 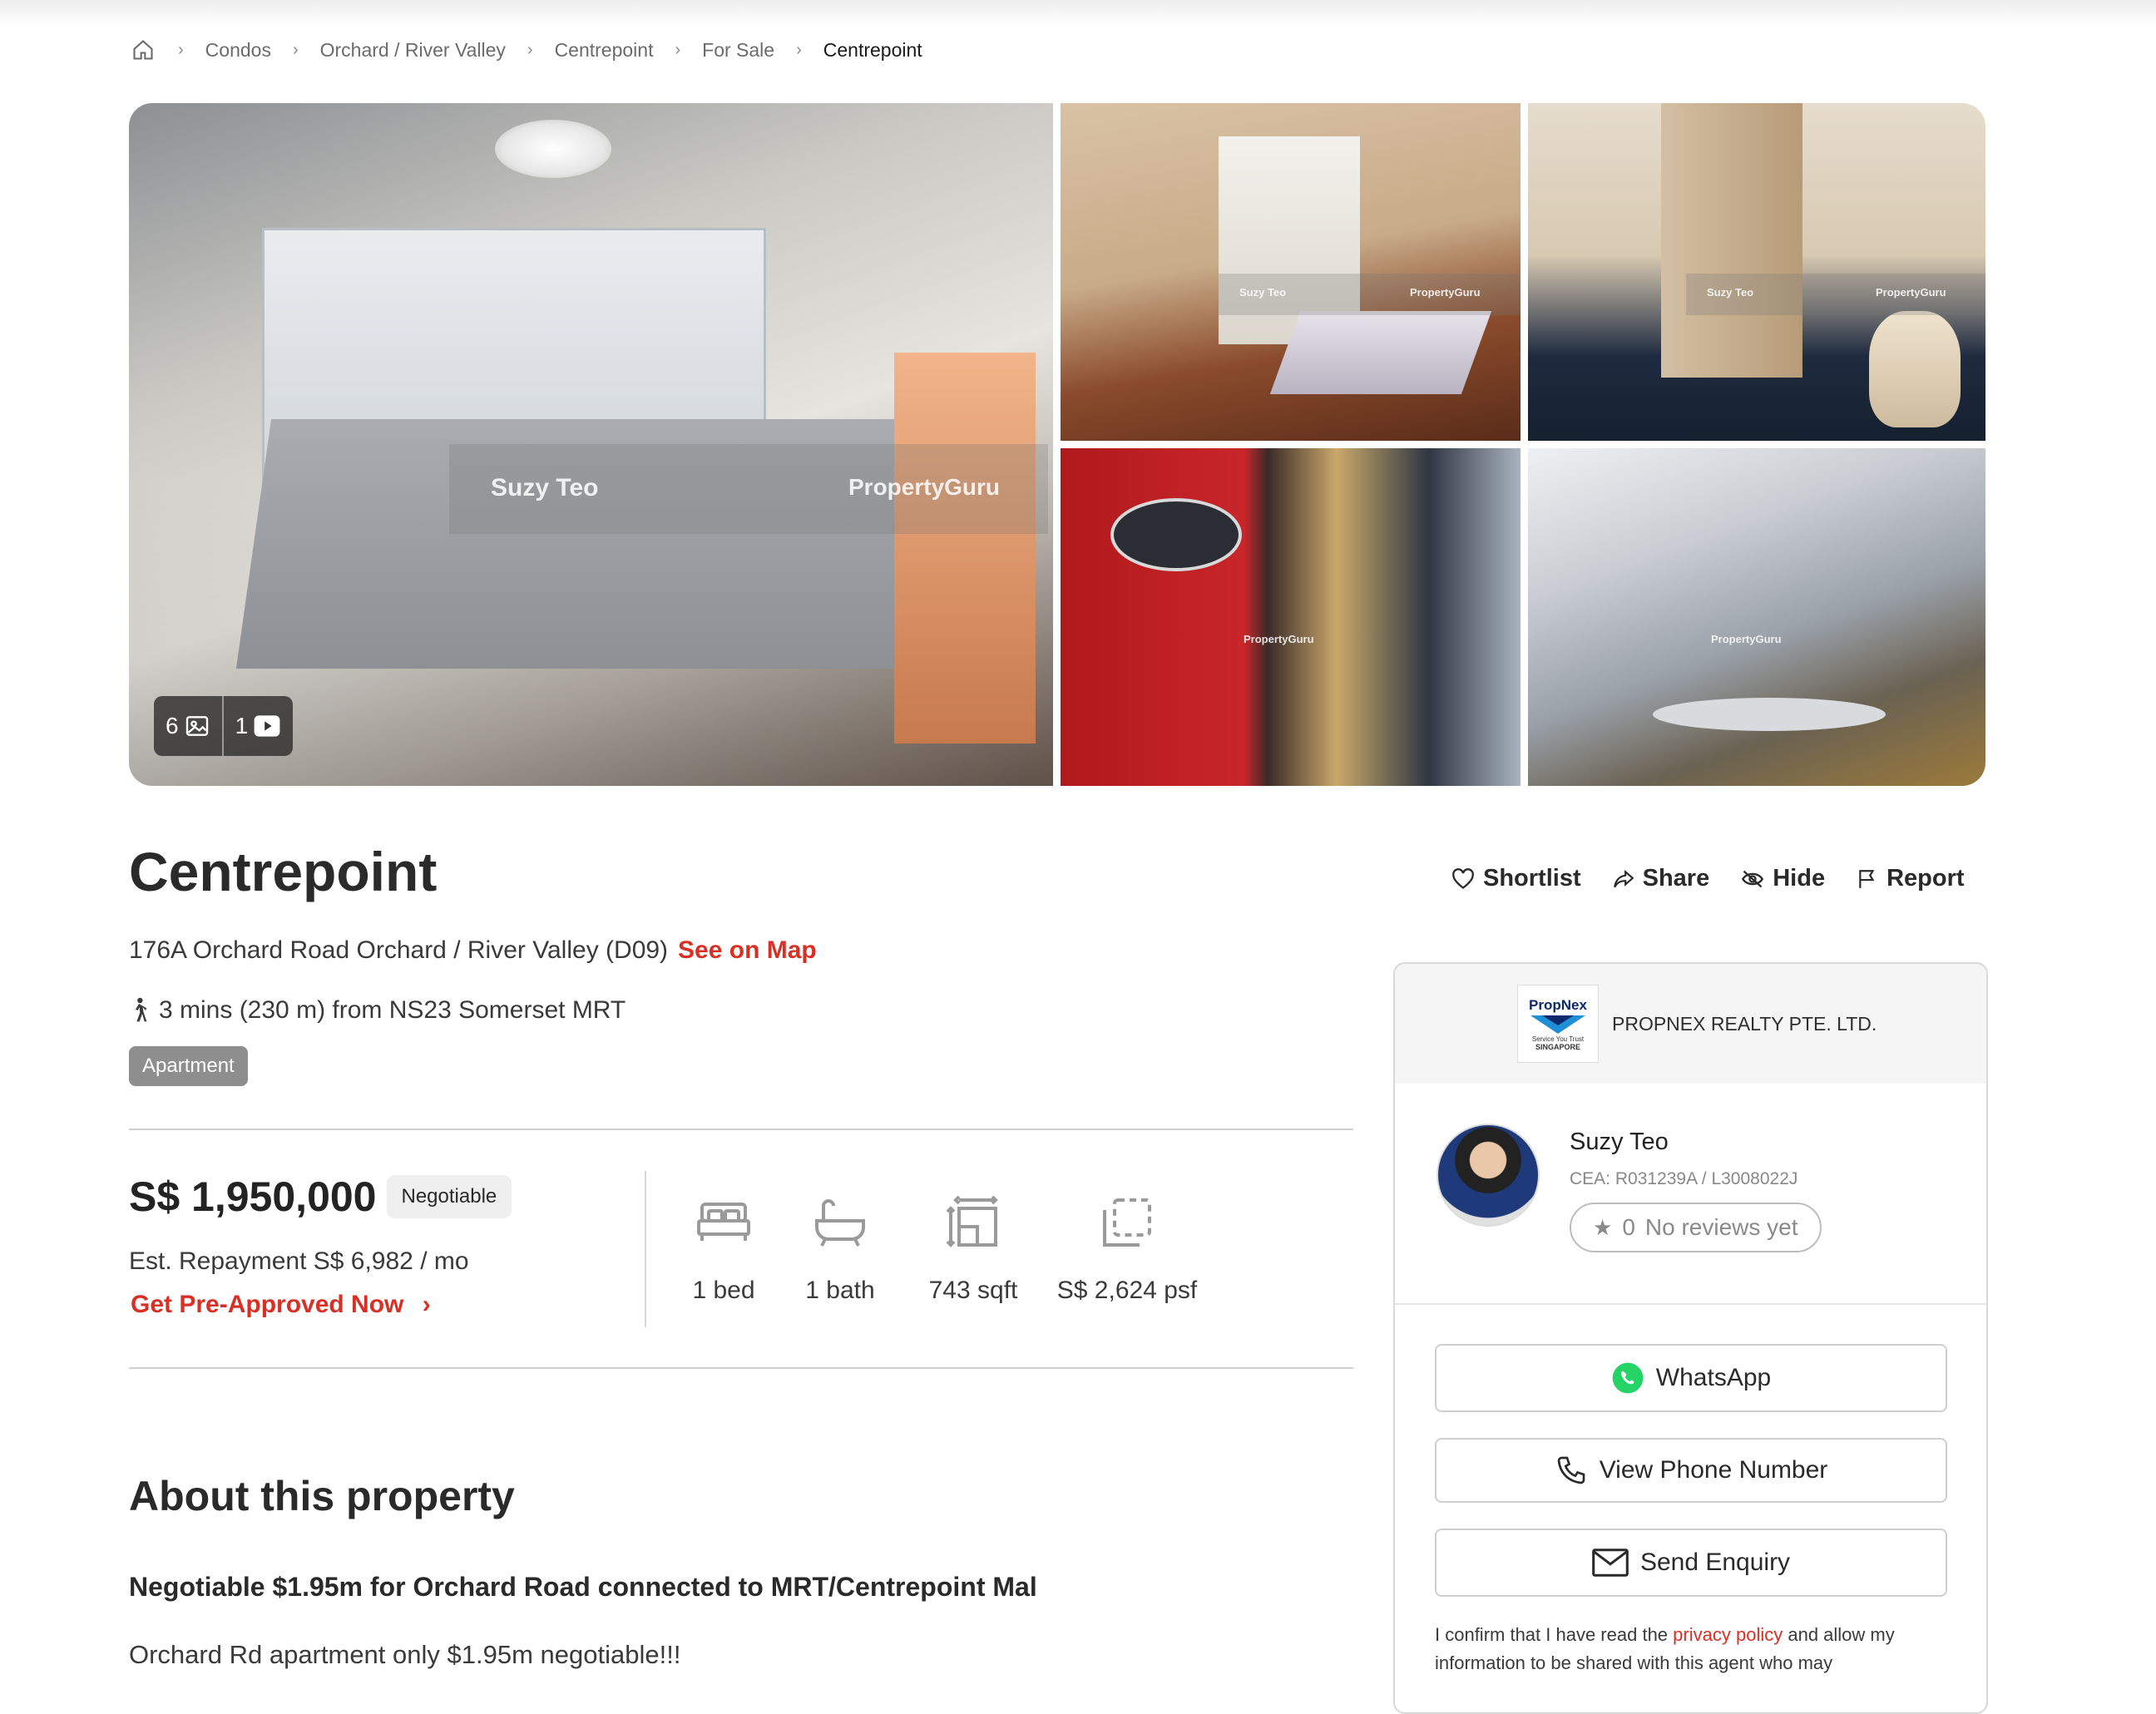 What do you see at coordinates (1915, 369) in the screenshot?
I see `toilet` at bounding box center [1915, 369].